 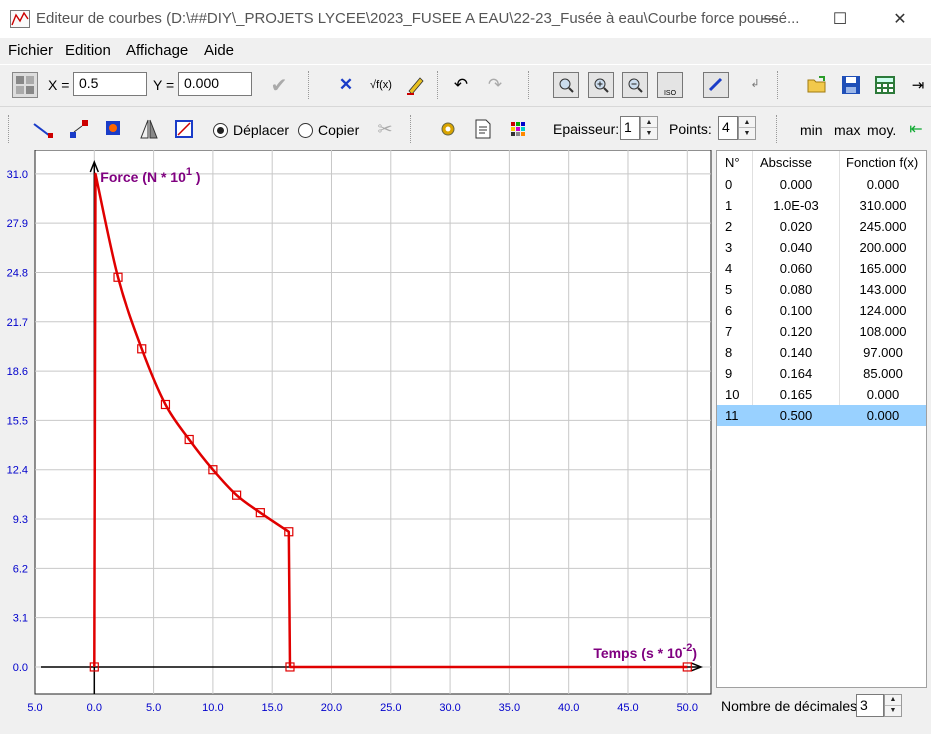 What do you see at coordinates (732, 415) in the screenshot?
I see `cell-index: 11` at bounding box center [732, 415].